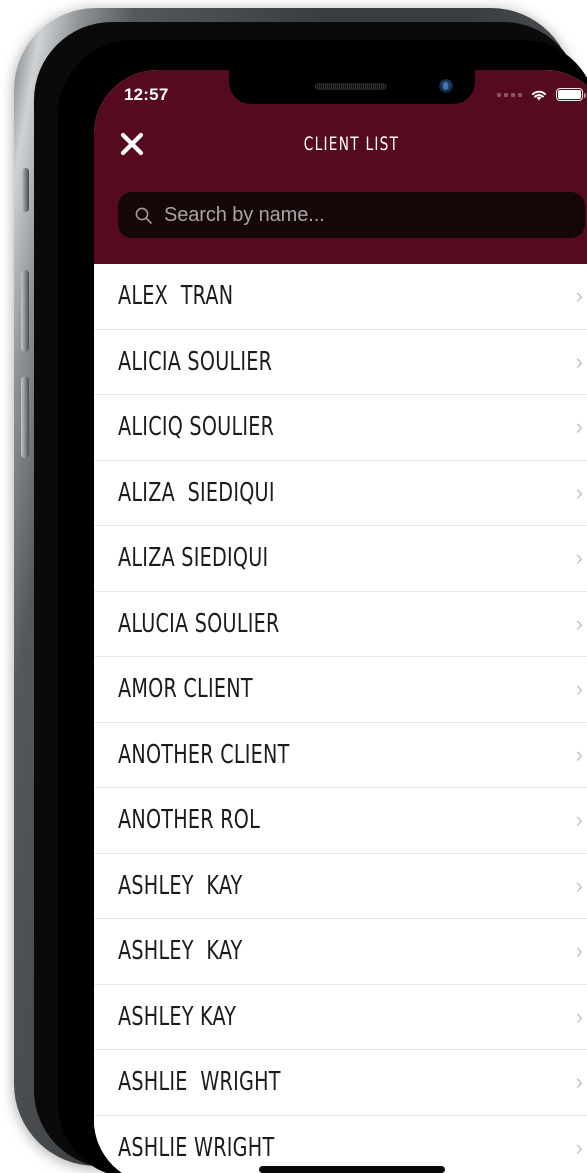 The height and width of the screenshot is (1173, 587). I want to click on search-icon, so click(143, 215).